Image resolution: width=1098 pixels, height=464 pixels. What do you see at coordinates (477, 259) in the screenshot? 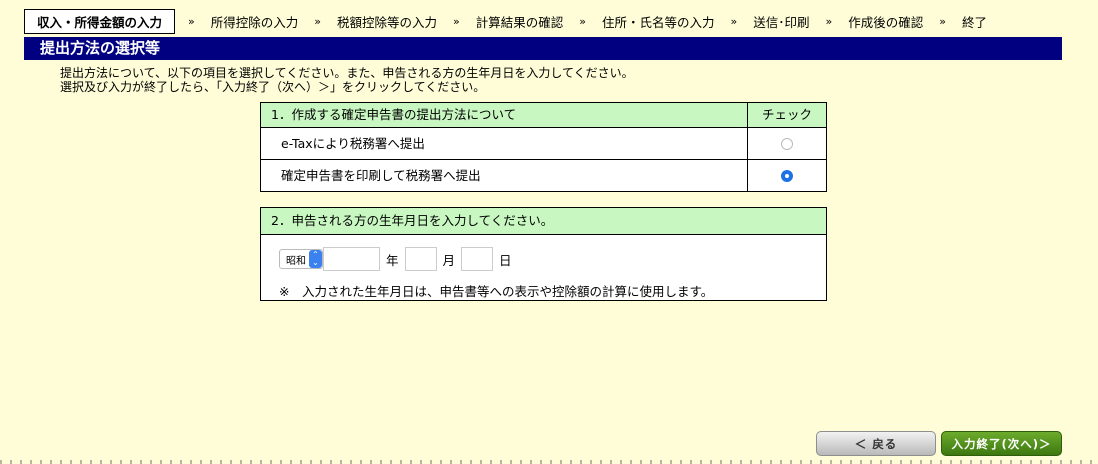
I see `birth-day-input` at bounding box center [477, 259].